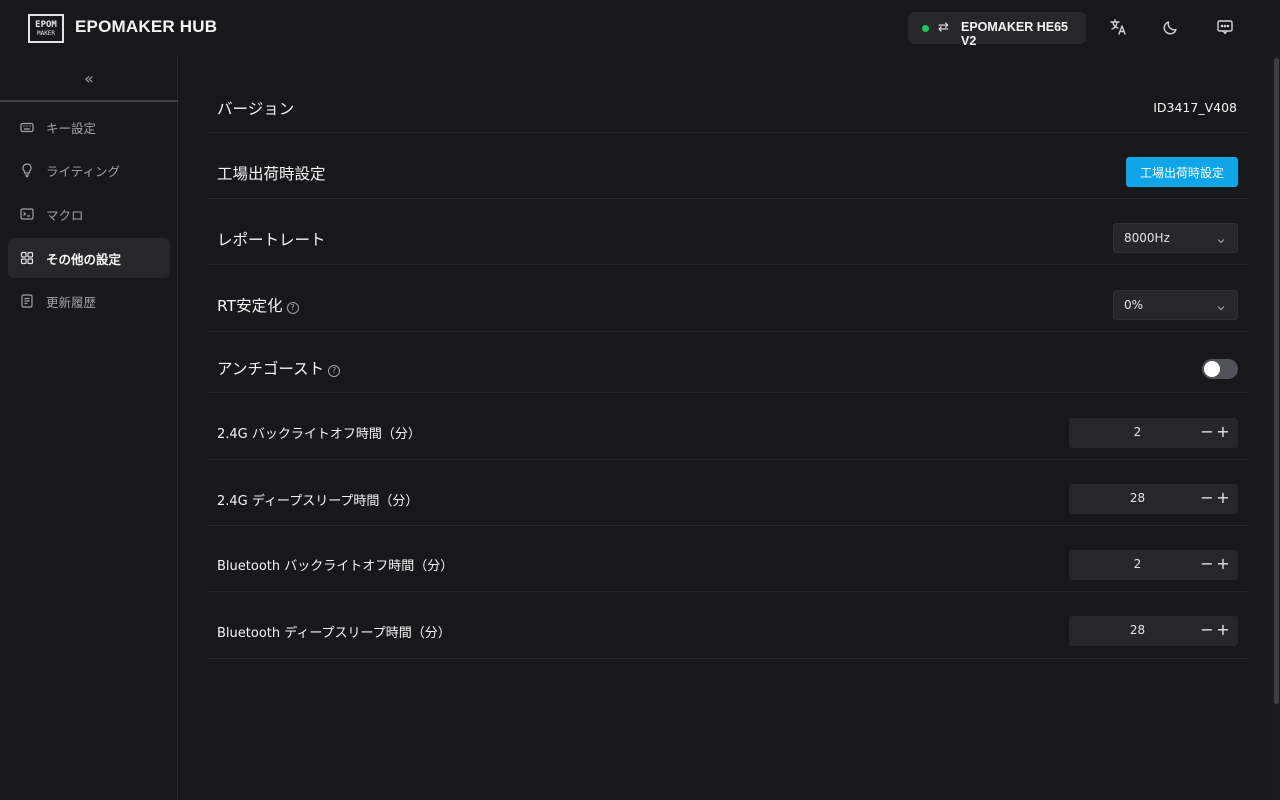  Describe the element at coordinates (1175, 238) in the screenshot. I see `report-rate-select: 8000Hz` at that location.